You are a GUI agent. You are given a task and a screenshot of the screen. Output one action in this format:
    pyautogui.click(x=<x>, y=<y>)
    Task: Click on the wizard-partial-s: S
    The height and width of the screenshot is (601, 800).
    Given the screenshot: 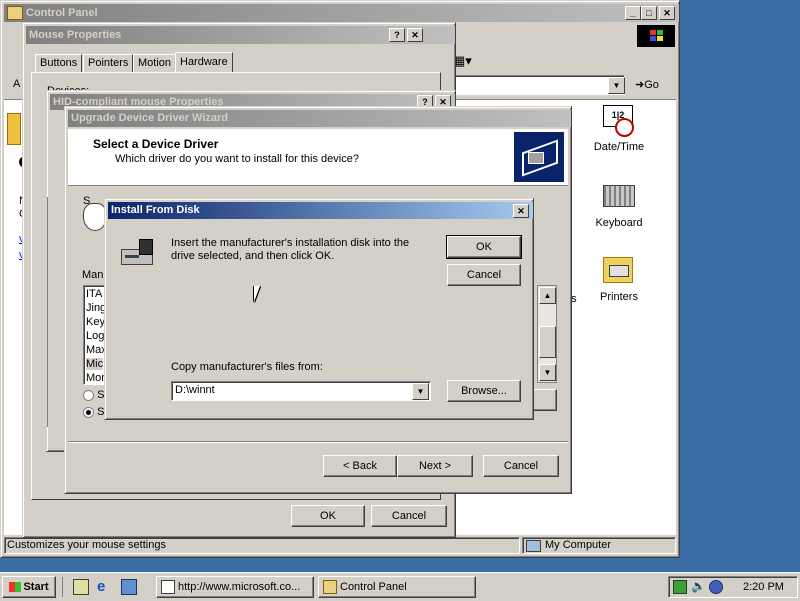 What is the action you would take?
    pyautogui.click(x=87, y=201)
    